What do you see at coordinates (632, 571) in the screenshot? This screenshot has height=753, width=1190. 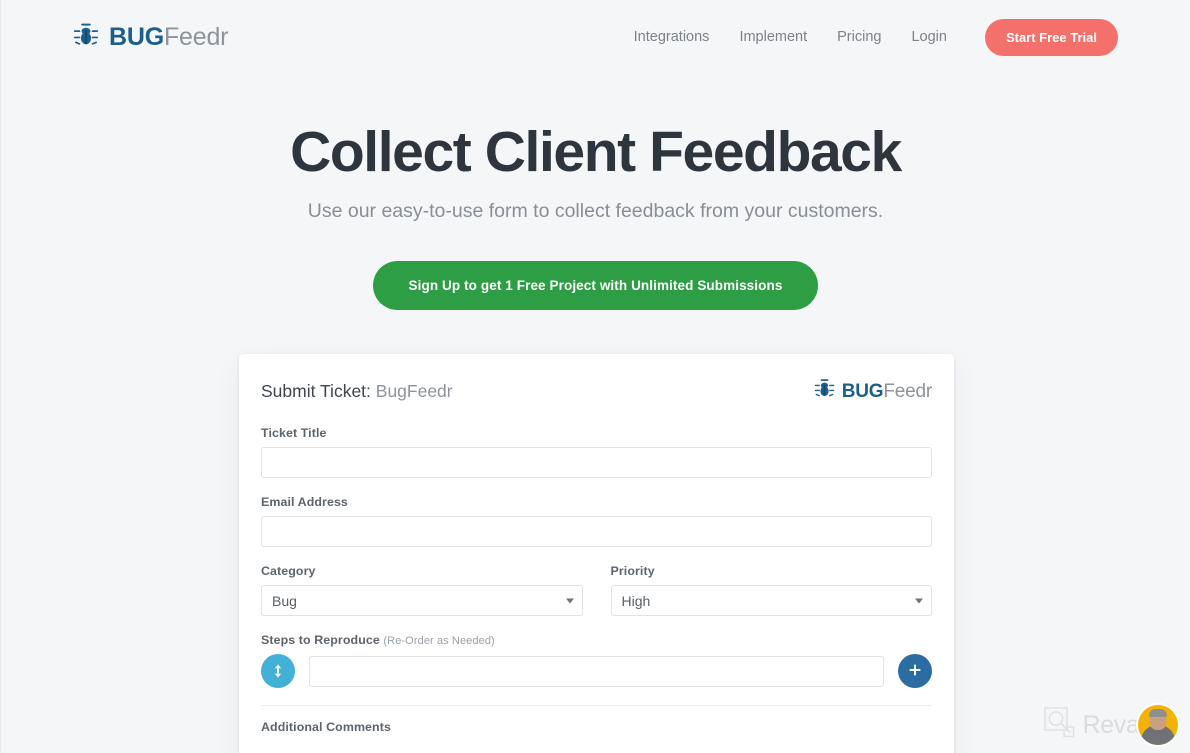 I see `priority-label: Priority` at bounding box center [632, 571].